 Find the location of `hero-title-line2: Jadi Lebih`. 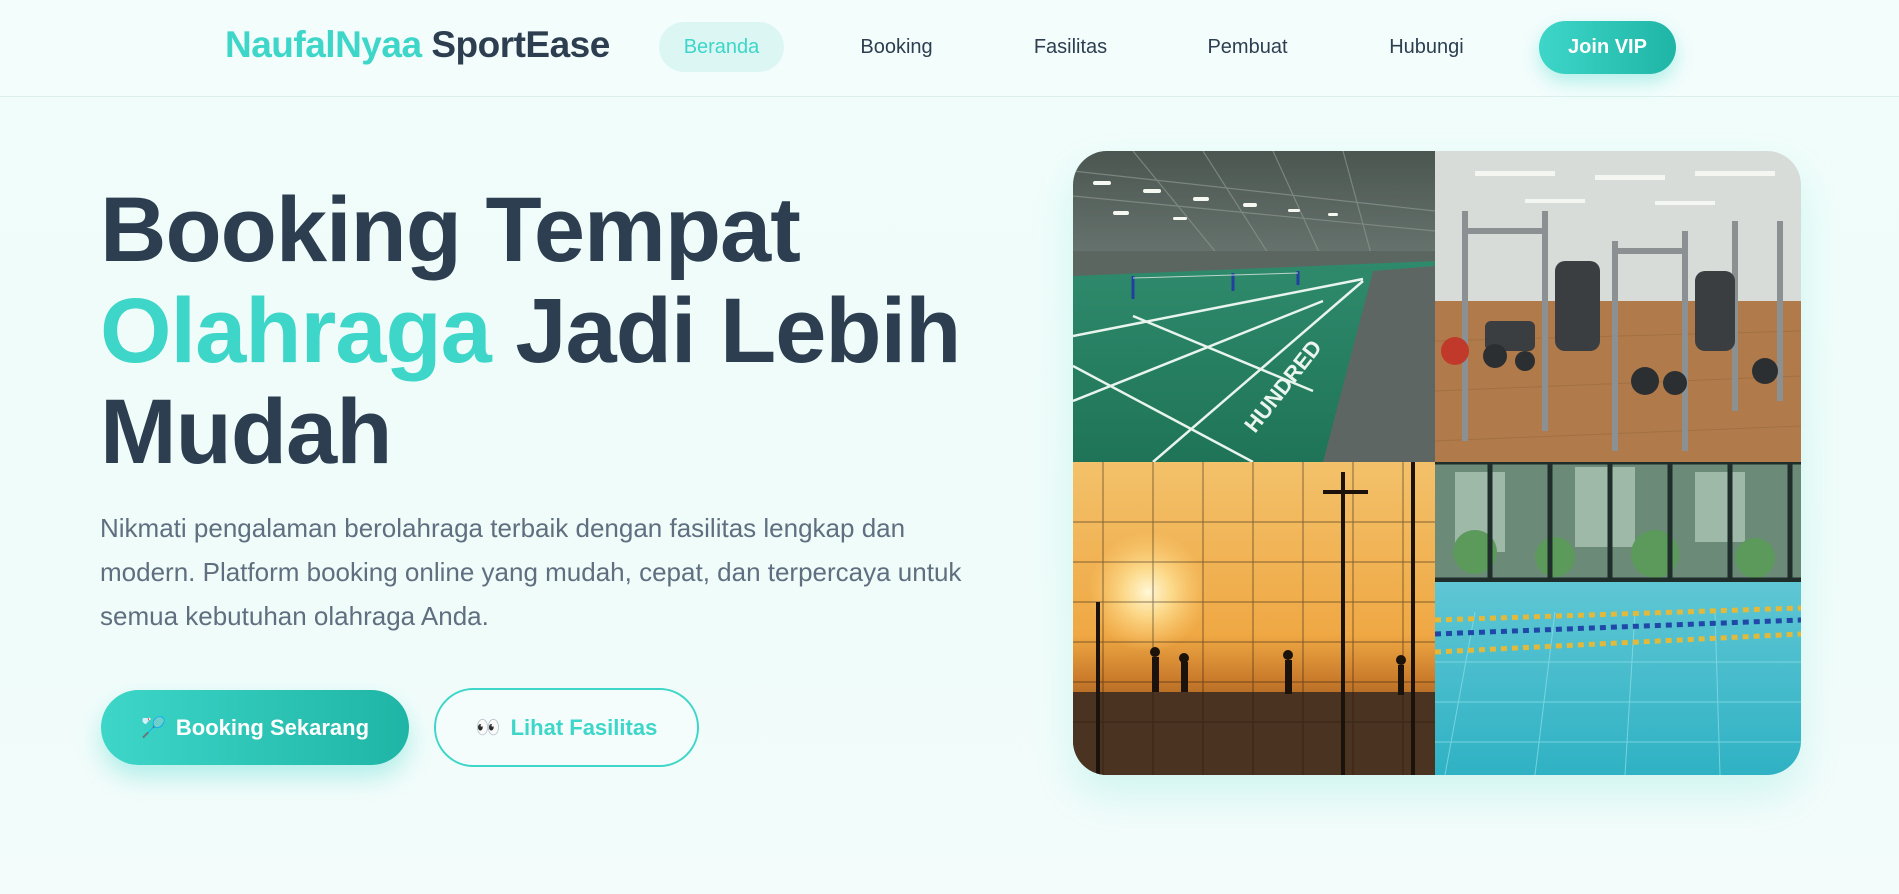

hero-title-line2: Jadi Lebih is located at coordinates (738, 331).